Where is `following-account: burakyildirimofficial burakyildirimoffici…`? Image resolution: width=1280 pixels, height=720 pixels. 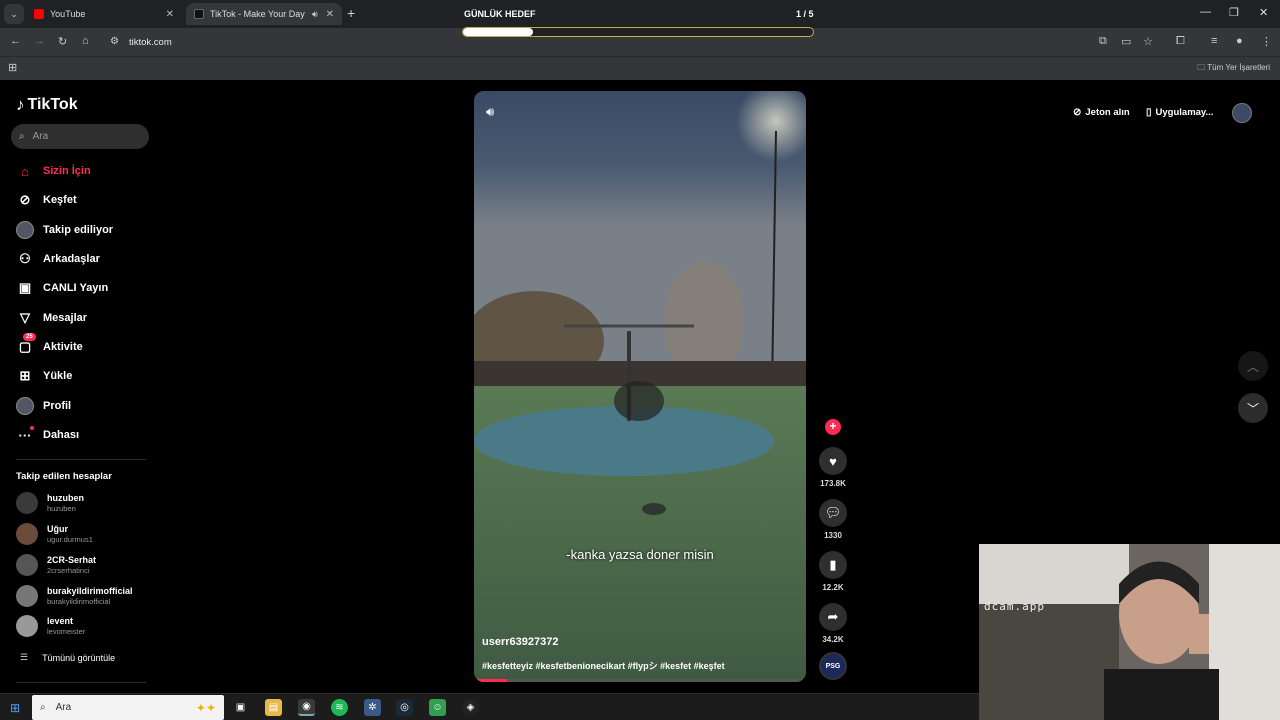 following-account: burakyildirimofficial burakyildirimoffici… is located at coordinates (74, 596).